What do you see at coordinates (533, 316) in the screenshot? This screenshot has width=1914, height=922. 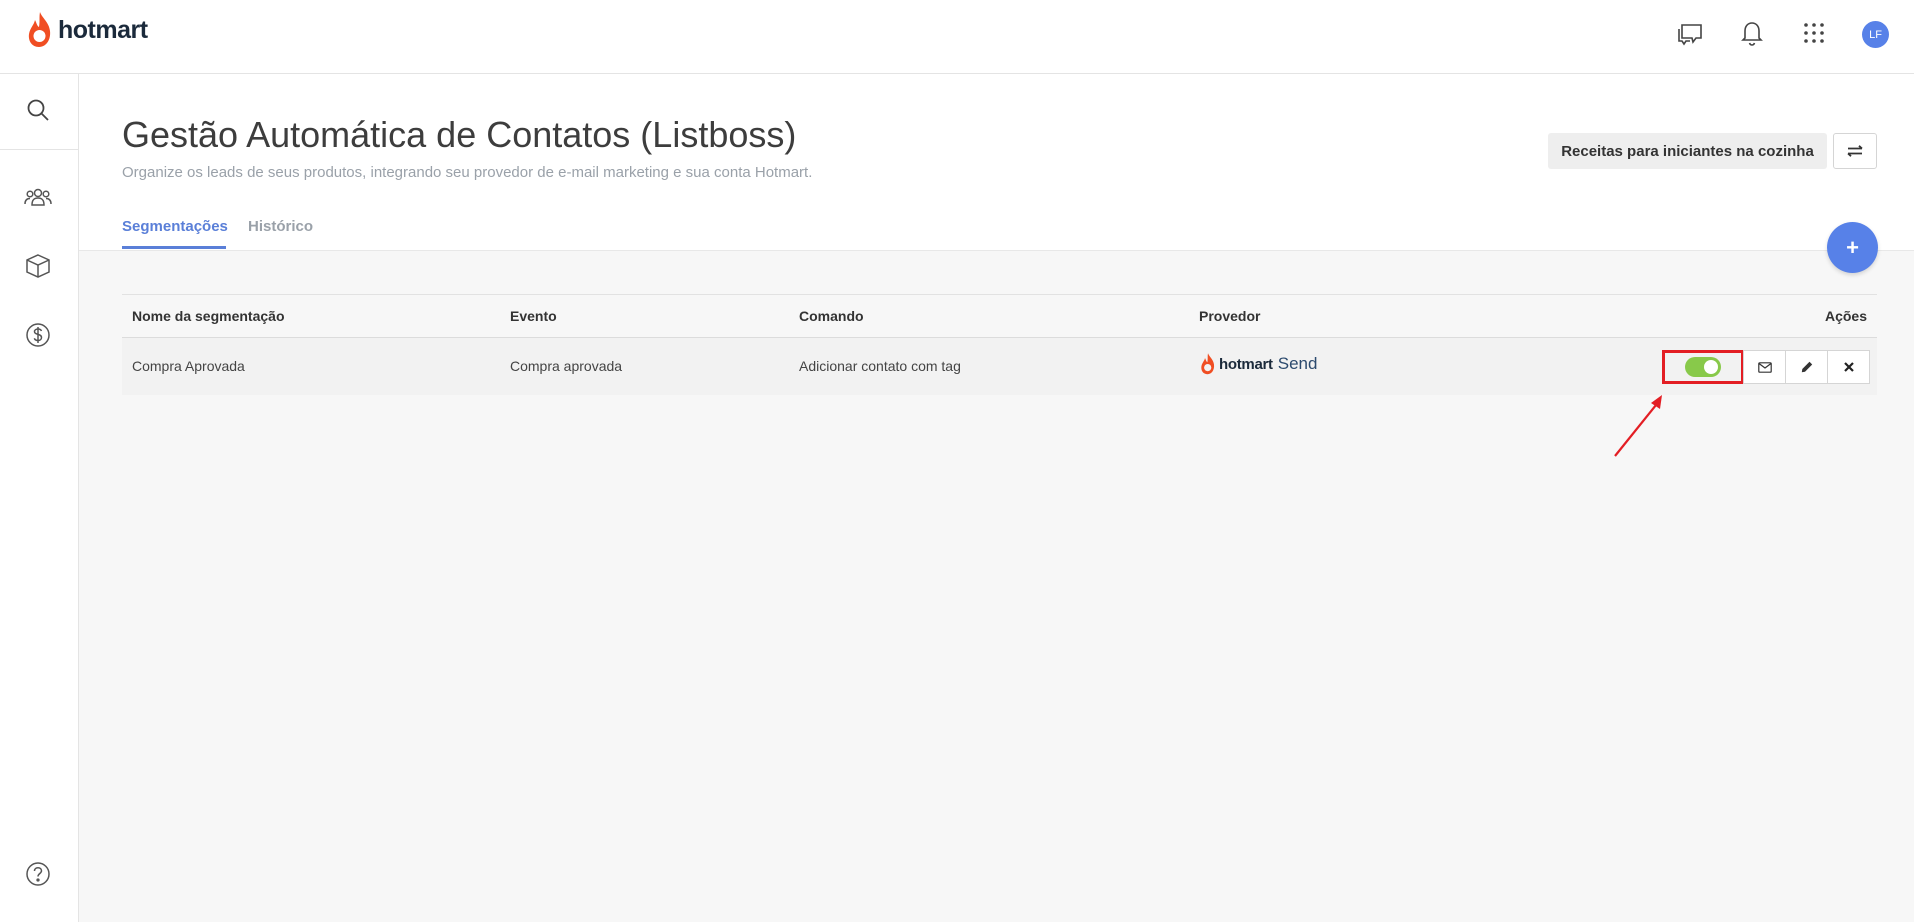 I see `header-evento: Evento` at bounding box center [533, 316].